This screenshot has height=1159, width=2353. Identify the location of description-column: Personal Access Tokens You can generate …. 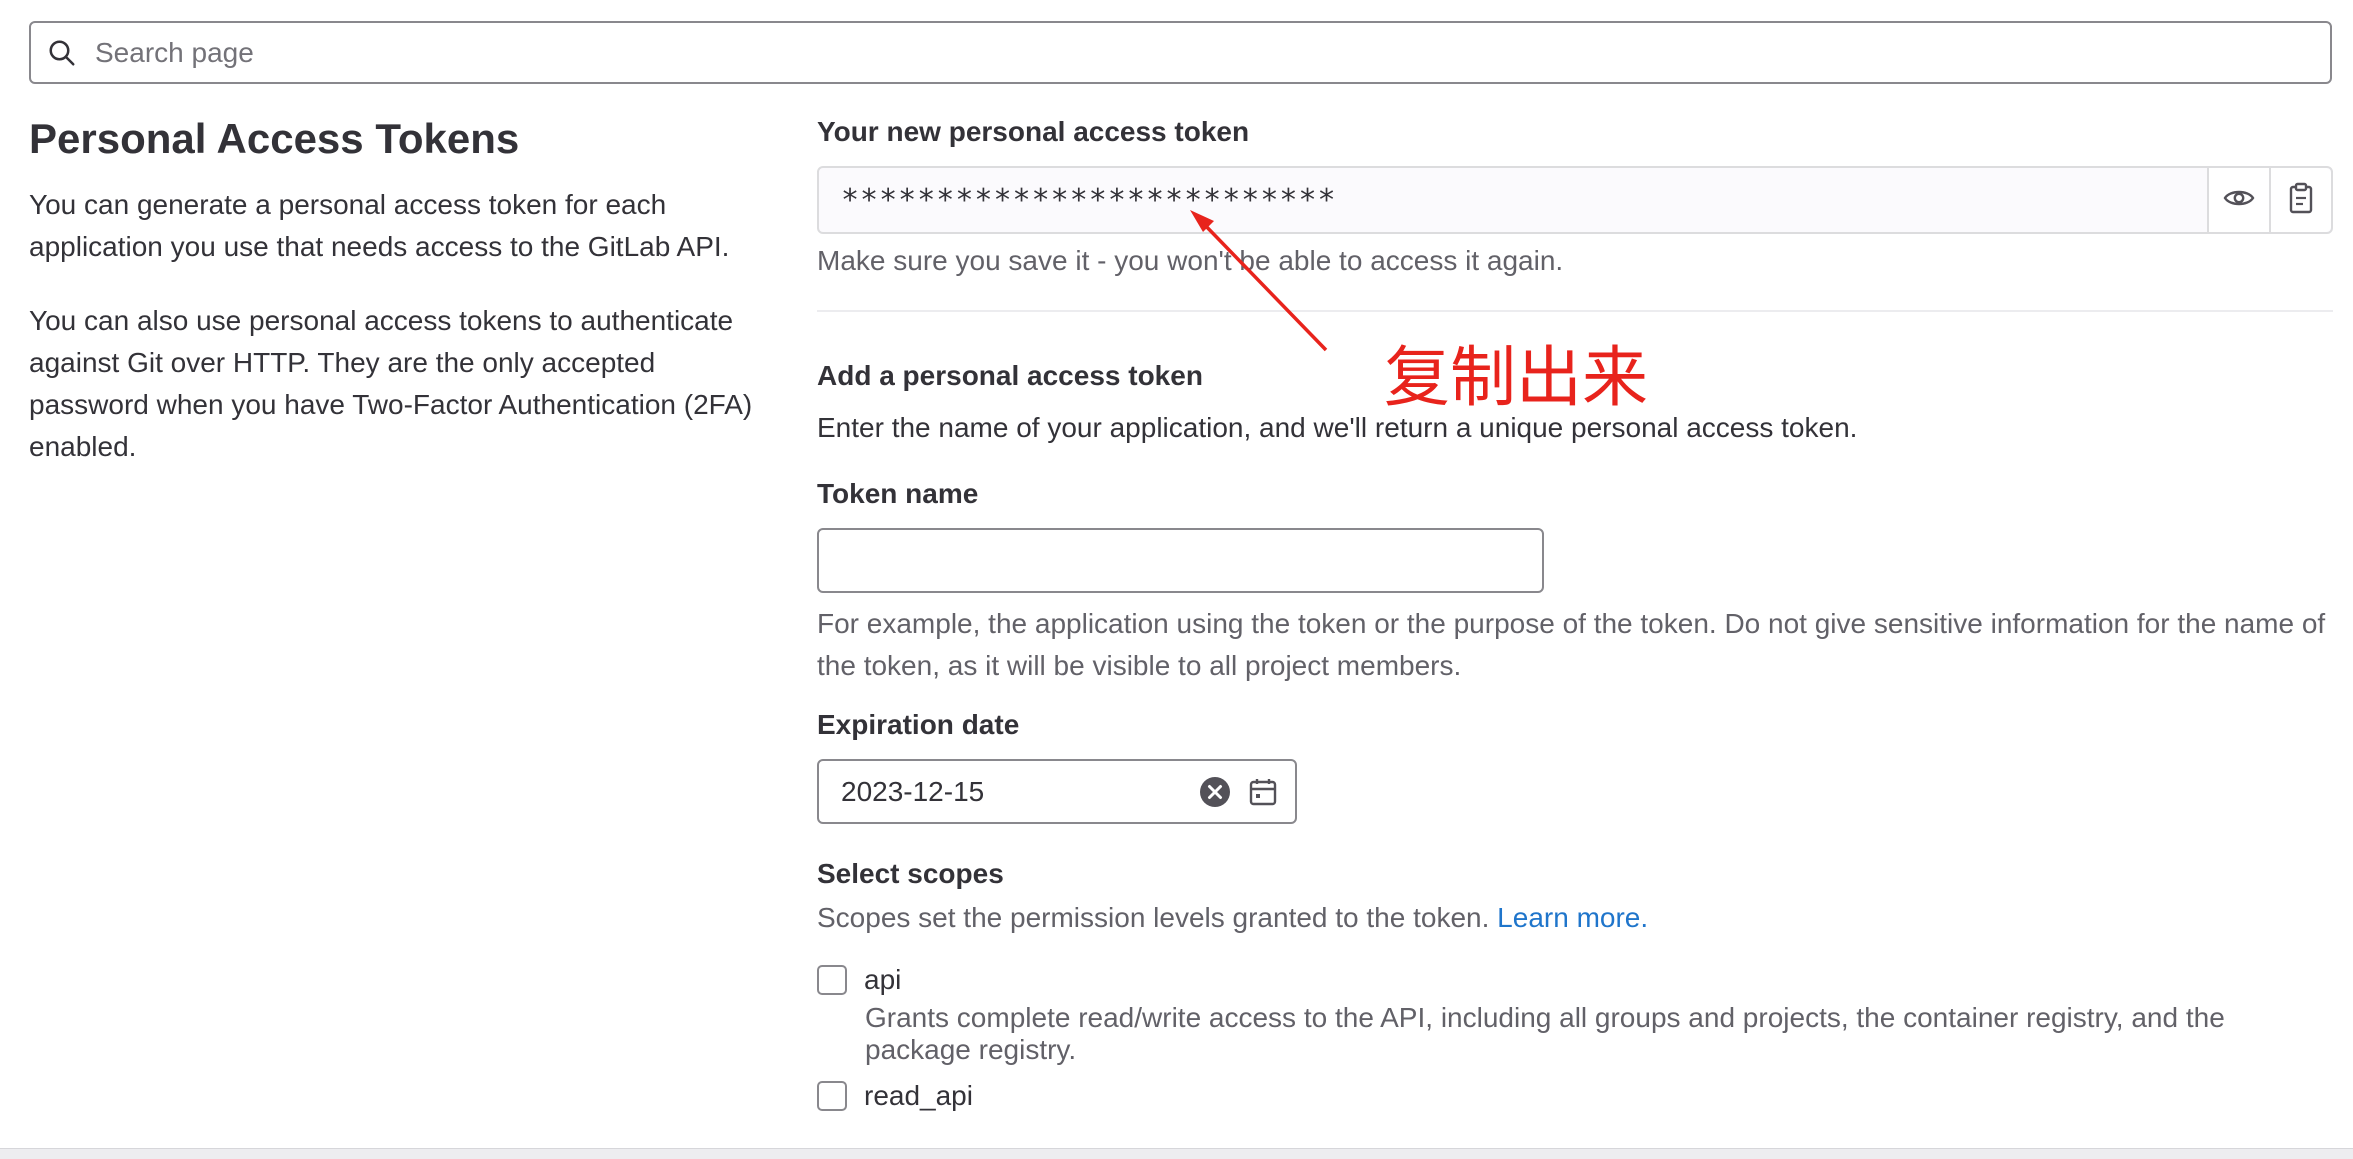
(399, 307).